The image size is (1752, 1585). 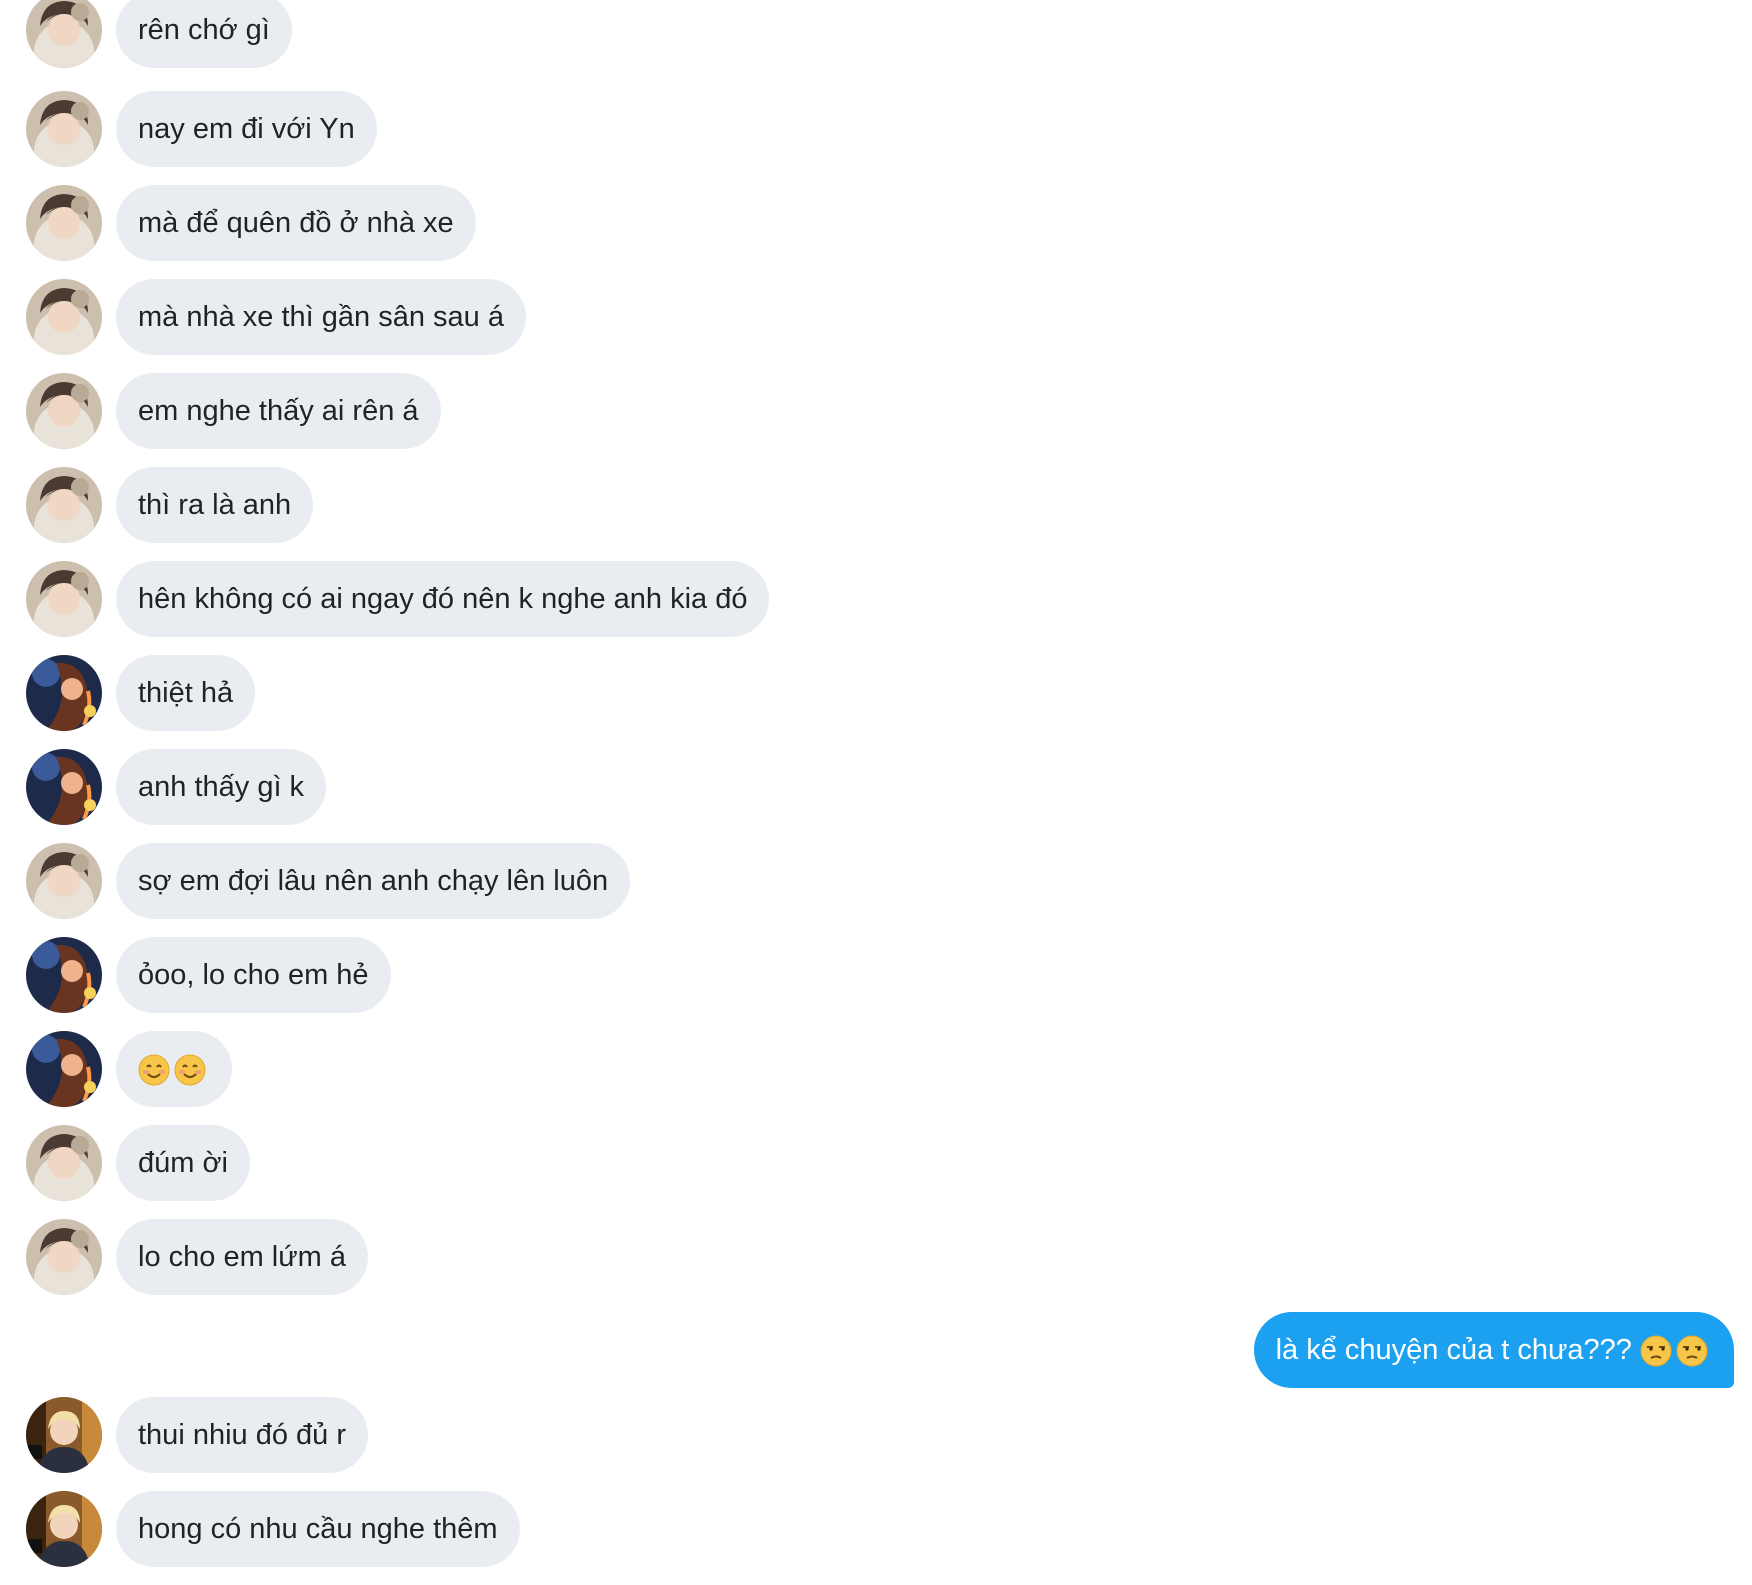 What do you see at coordinates (876, 1163) in the screenshot?
I see `message-row: đúm ời` at bounding box center [876, 1163].